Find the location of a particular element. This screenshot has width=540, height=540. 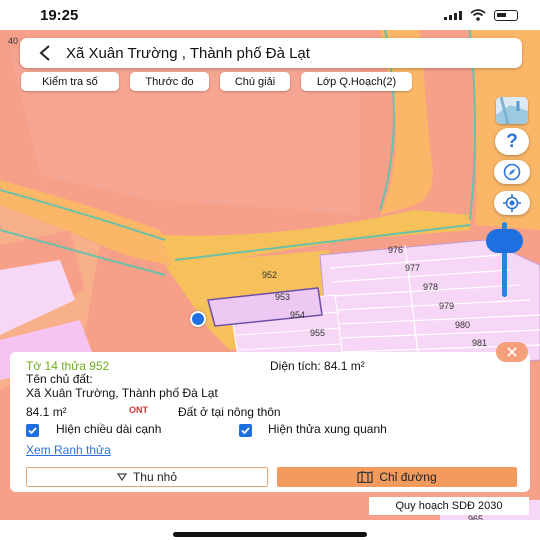

parcel-number: 980 is located at coordinates (462, 325).